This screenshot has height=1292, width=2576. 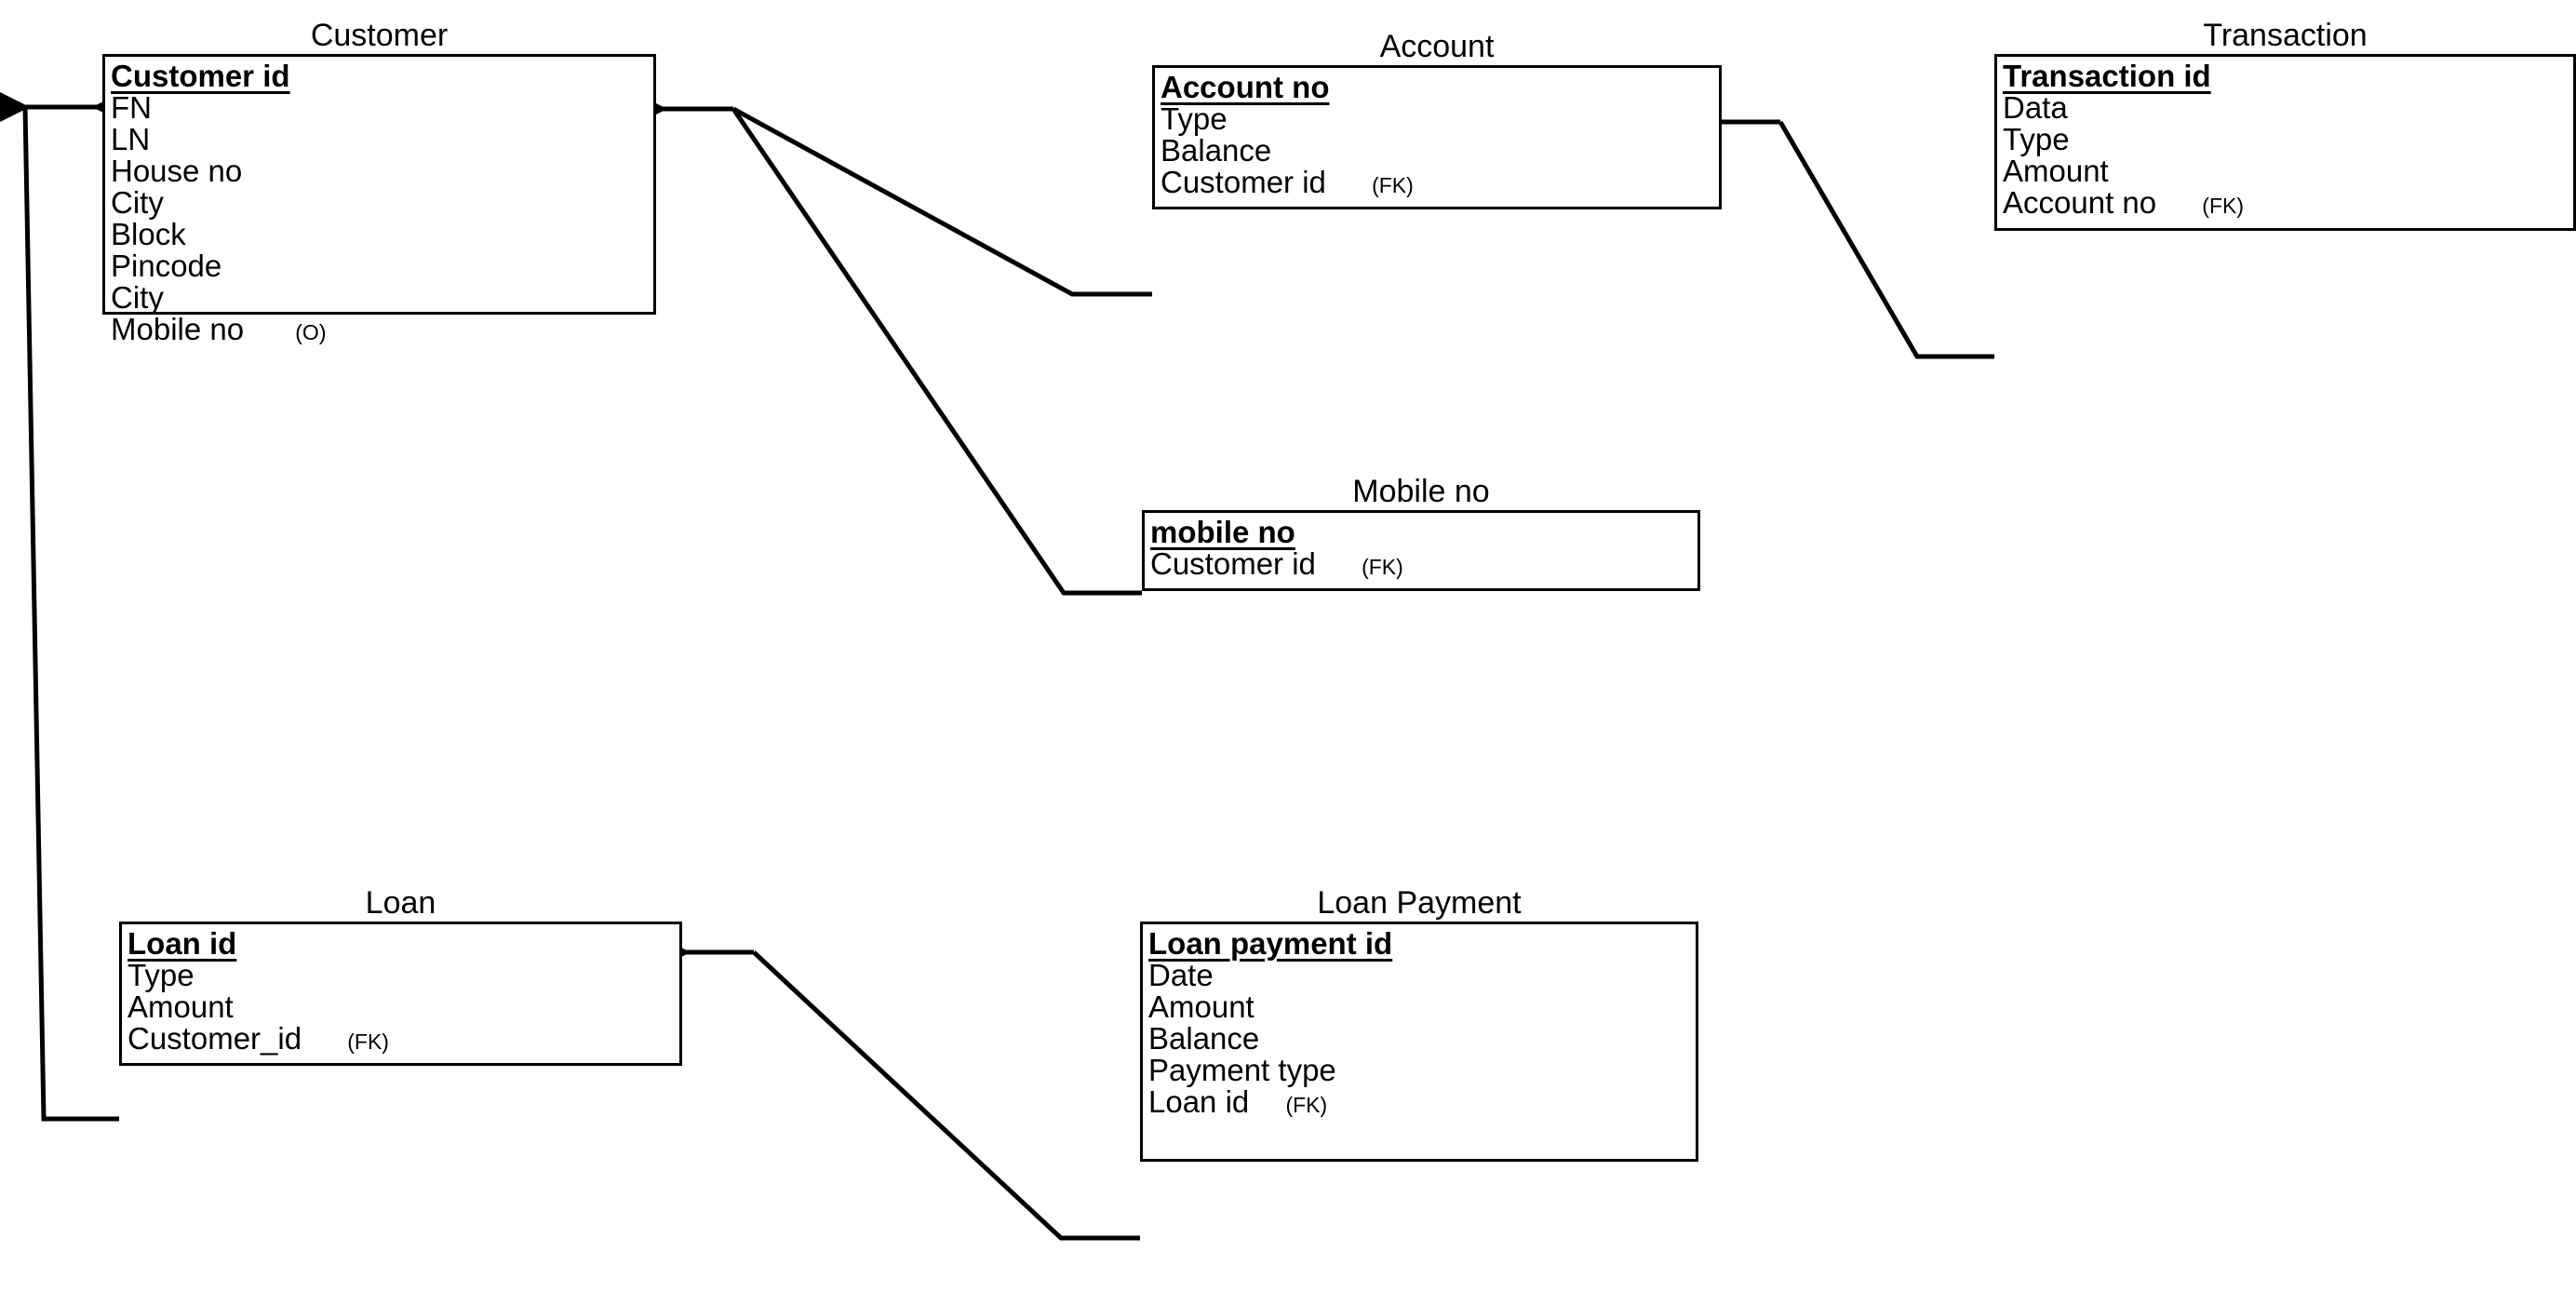 What do you see at coordinates (1245, 87) in the screenshot?
I see `attribute-row: Account no` at bounding box center [1245, 87].